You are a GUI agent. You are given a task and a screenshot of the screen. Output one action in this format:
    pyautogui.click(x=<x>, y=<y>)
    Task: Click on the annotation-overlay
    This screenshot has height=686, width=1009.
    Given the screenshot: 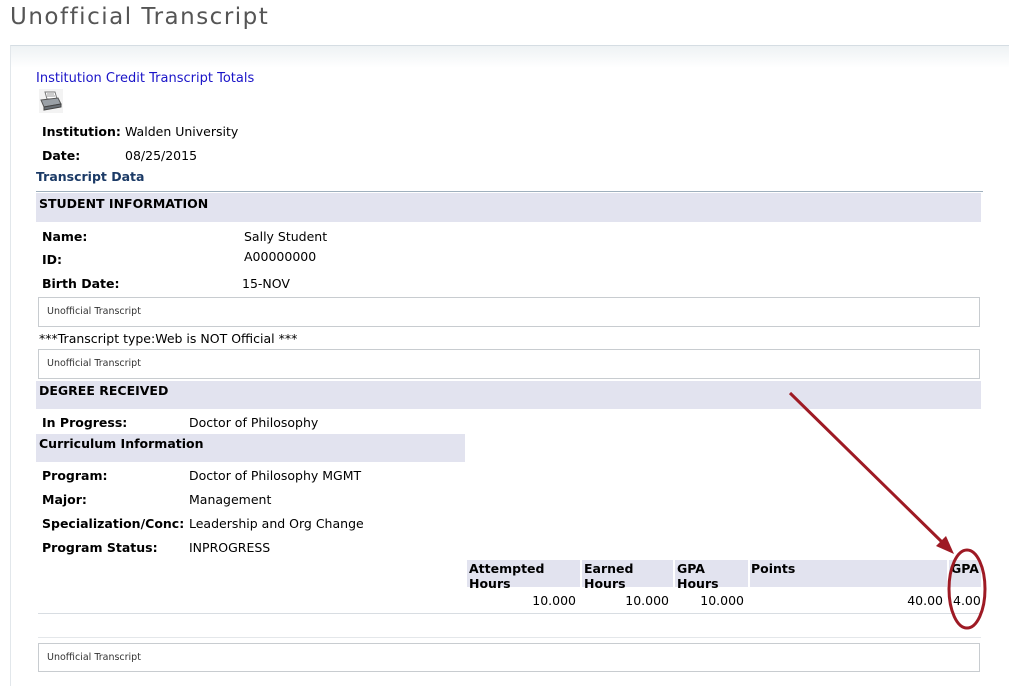 What is the action you would take?
    pyautogui.click(x=887, y=510)
    